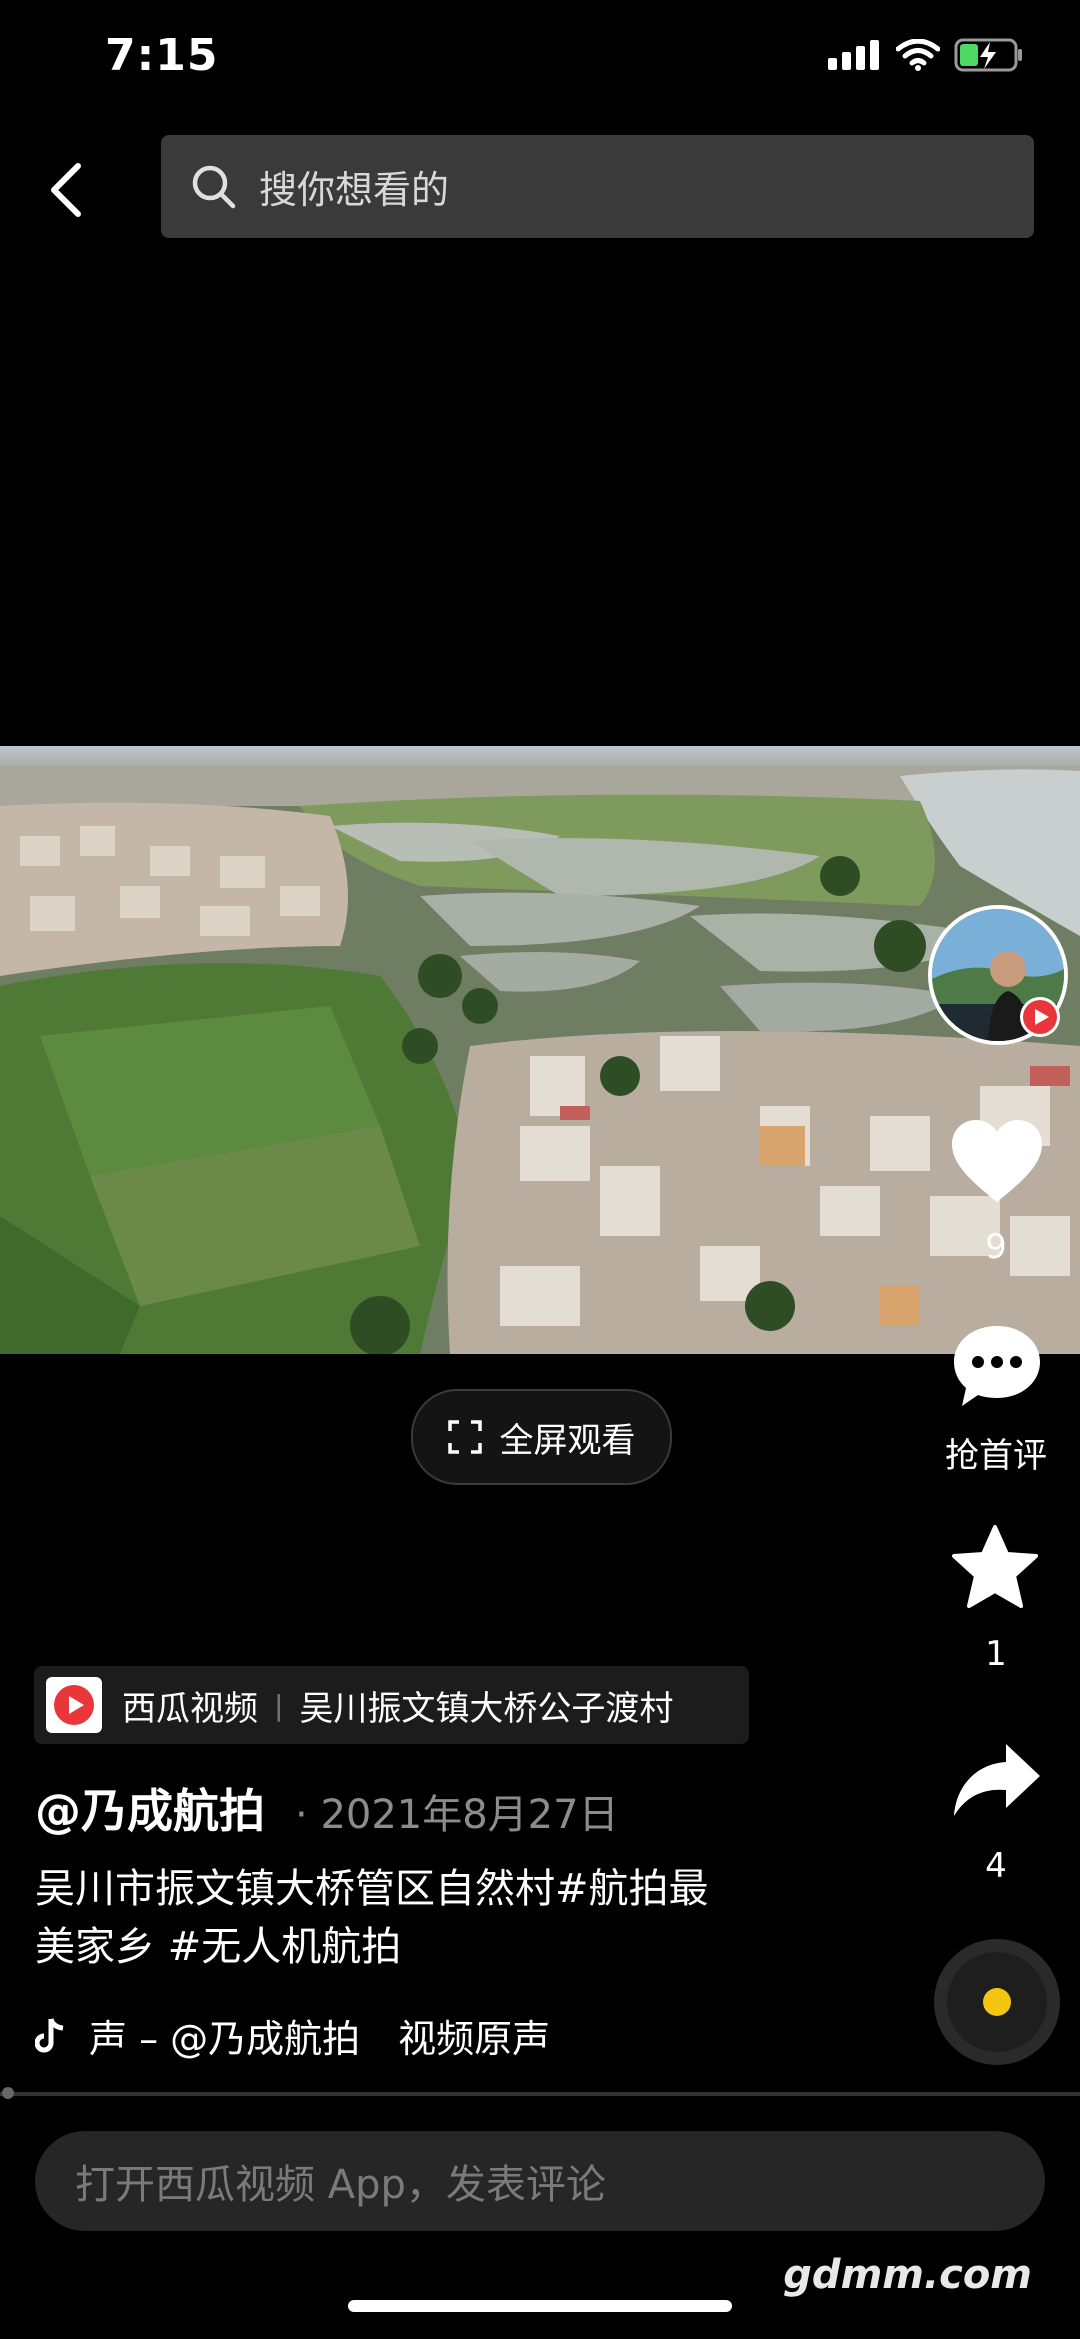 The image size is (1080, 2339). I want to click on description-line-2: 美家乡 #无人机航拍, so click(218, 1947).